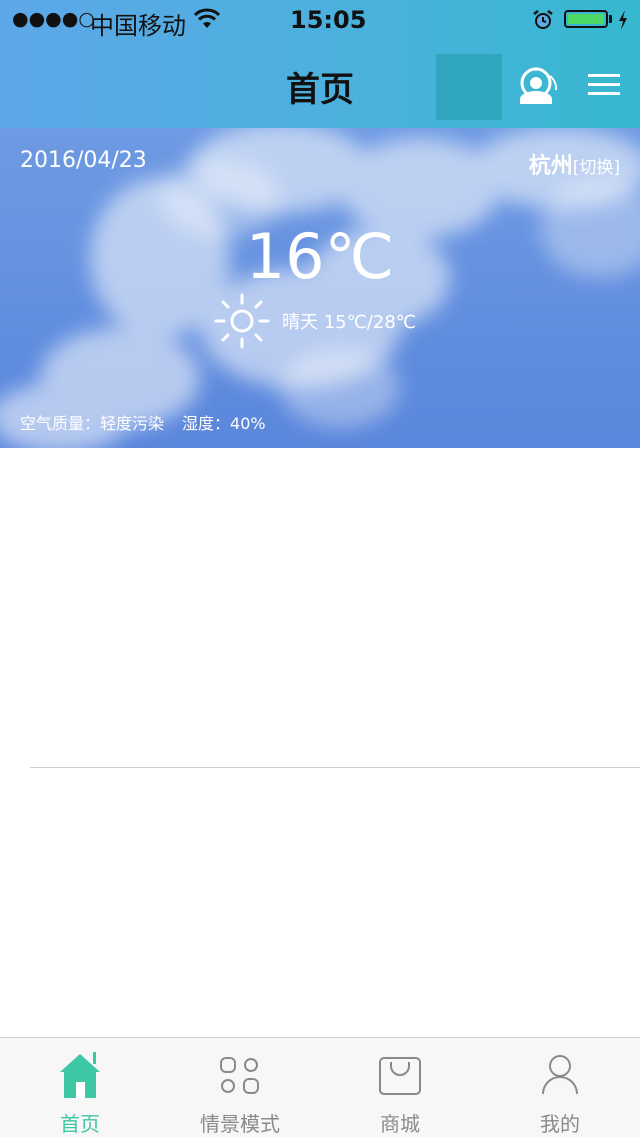  Describe the element at coordinates (604, 85) in the screenshot. I see `menu-icon` at that location.